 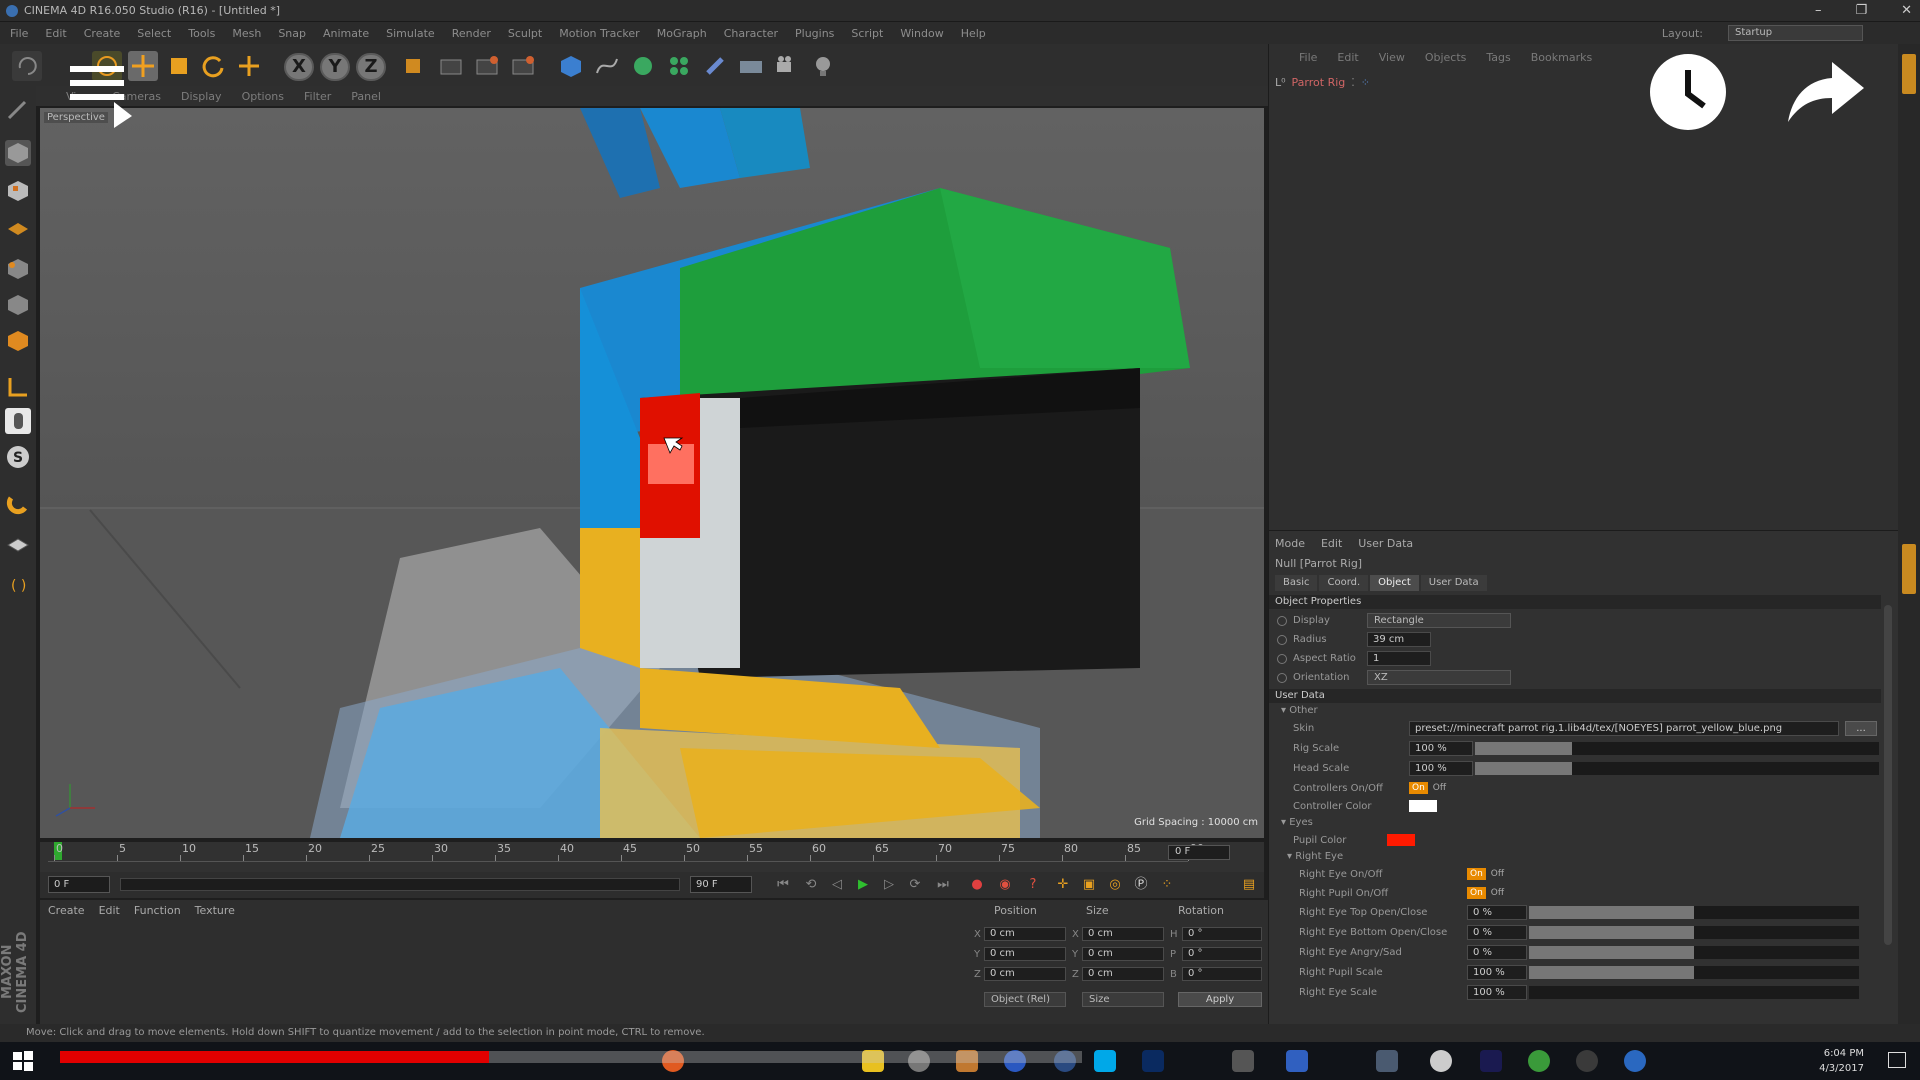 I want to click on object-menu-bookmarks: Bookmarks, so click(x=1561, y=57).